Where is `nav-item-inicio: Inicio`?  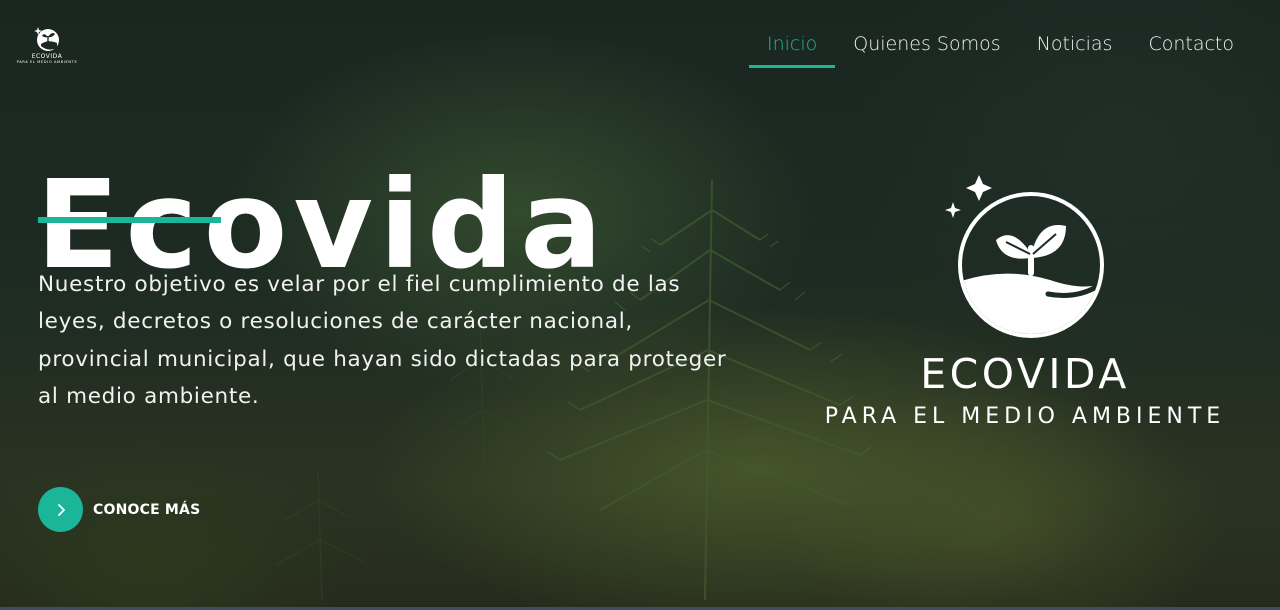
nav-item-inicio: Inicio is located at coordinates (792, 49).